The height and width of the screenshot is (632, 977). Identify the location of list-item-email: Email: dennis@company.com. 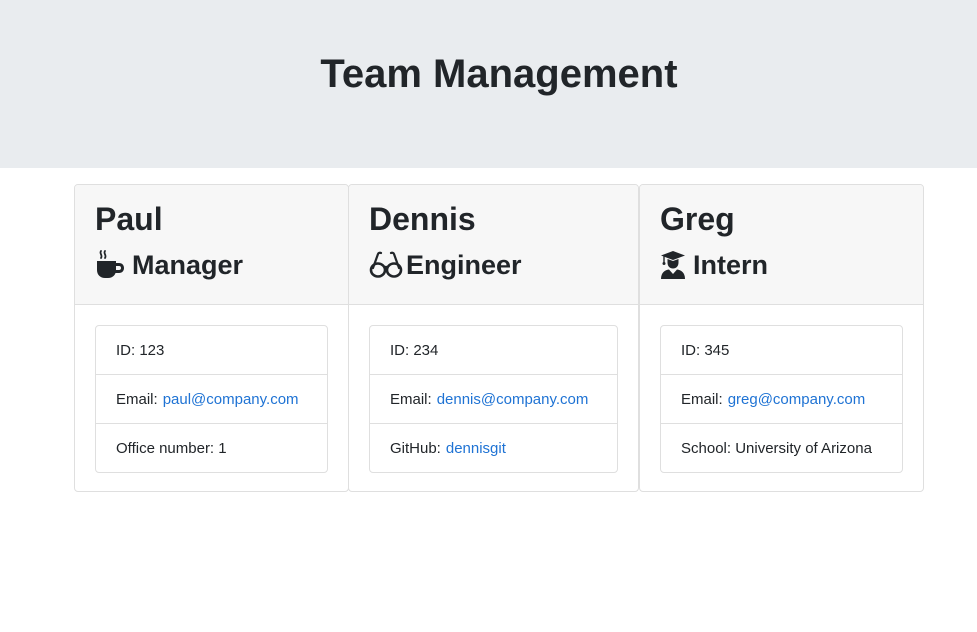
(493, 399).